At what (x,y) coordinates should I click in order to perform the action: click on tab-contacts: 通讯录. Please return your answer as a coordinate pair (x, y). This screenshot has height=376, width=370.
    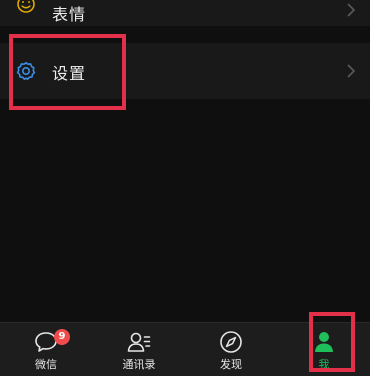
    Looking at the image, I should click on (139, 349).